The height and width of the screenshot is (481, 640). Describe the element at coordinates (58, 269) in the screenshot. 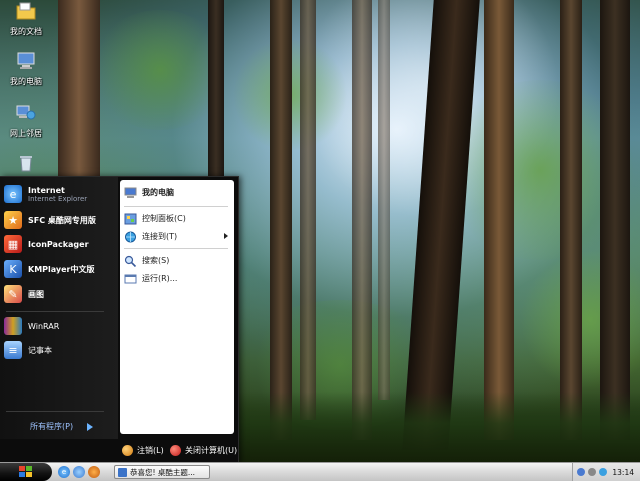

I see `pinned-kmplayer: K KMPlayer中文版` at that location.